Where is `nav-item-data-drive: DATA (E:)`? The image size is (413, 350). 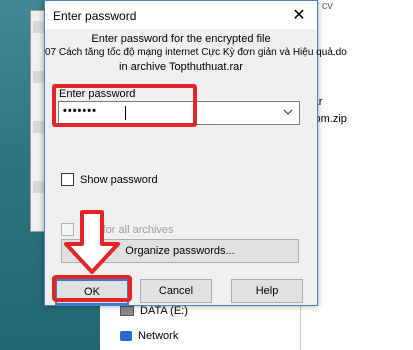 nav-item-data-drive: DATA (E:) is located at coordinates (154, 311).